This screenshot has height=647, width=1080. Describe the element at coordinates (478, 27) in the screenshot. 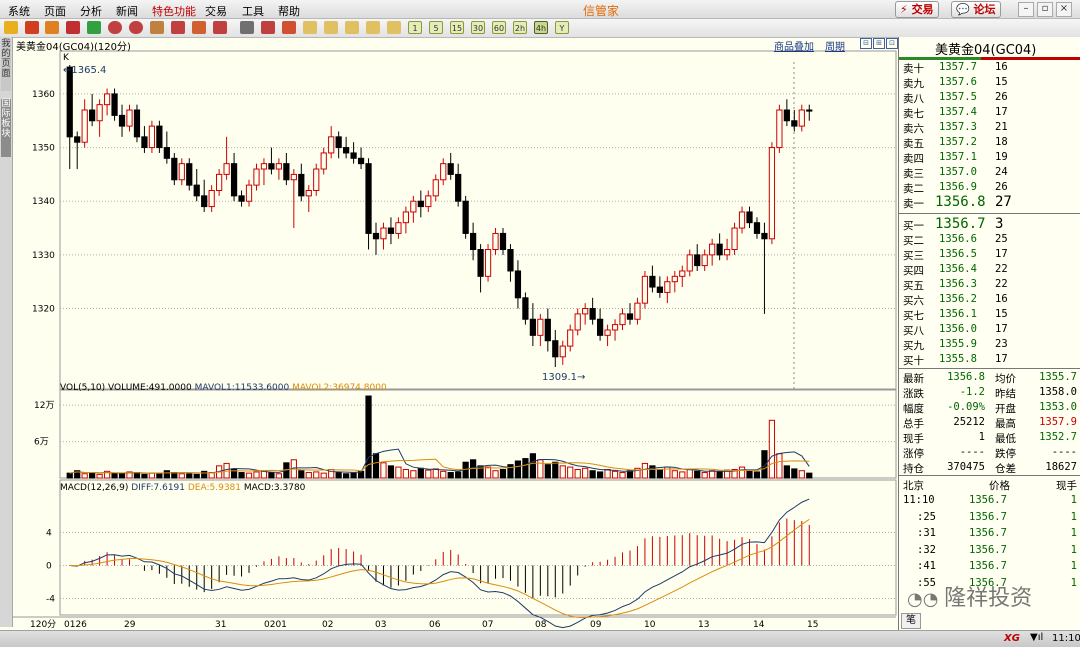

I see `period-30m-button: 30` at that location.